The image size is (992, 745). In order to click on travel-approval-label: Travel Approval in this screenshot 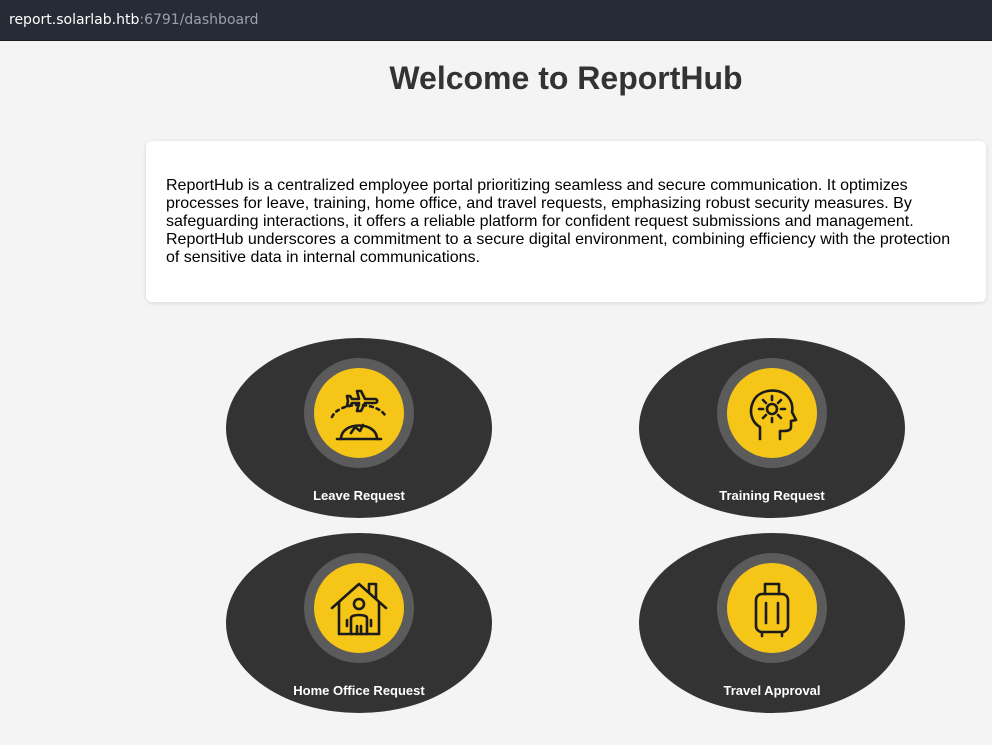, I will do `click(772, 690)`.